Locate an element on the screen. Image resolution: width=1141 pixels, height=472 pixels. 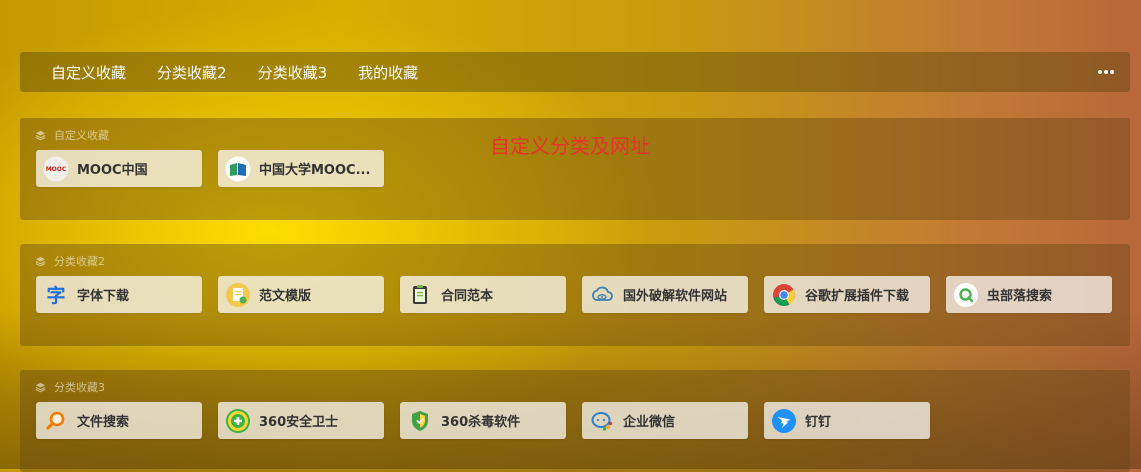
svg-text: 字 is located at coordinates (55, 295).